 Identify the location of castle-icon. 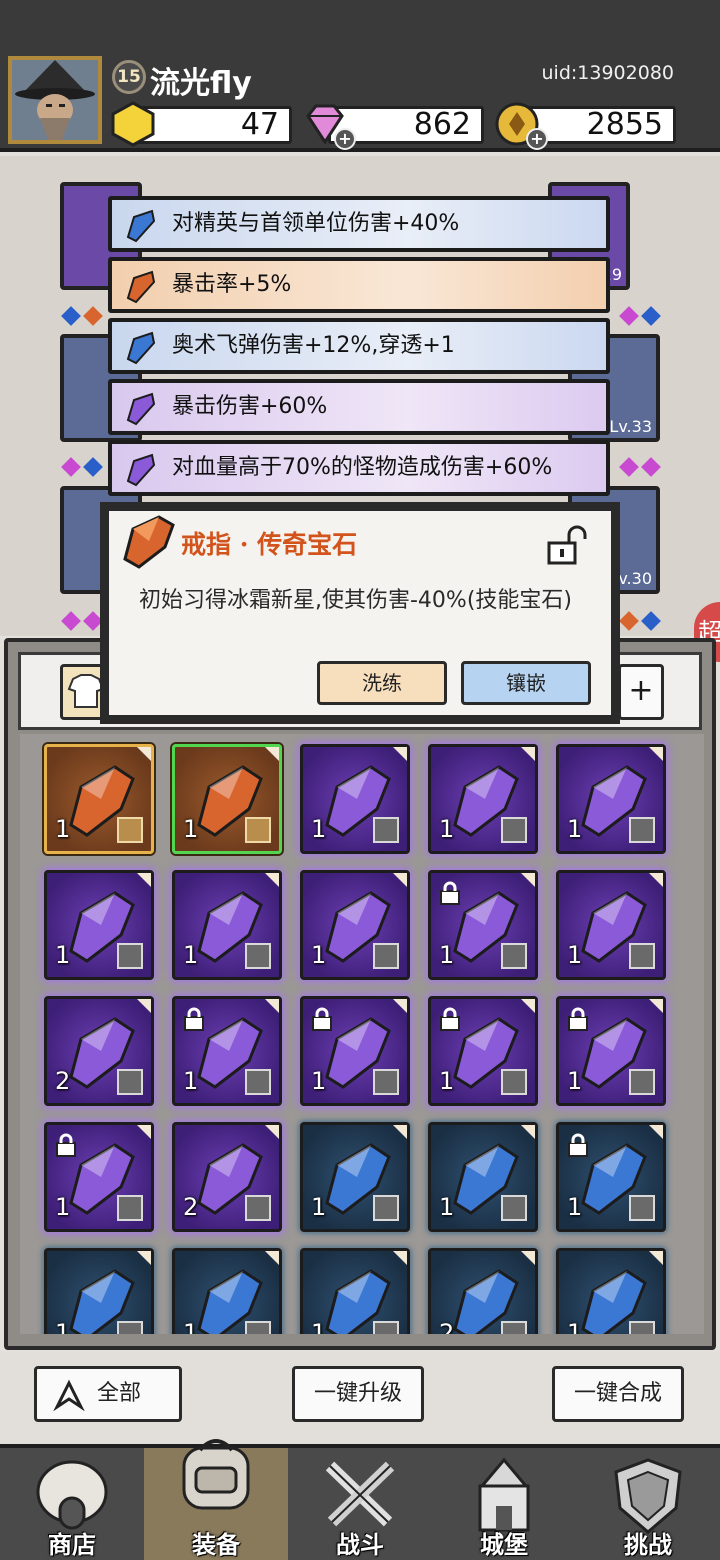
(504, 1494).